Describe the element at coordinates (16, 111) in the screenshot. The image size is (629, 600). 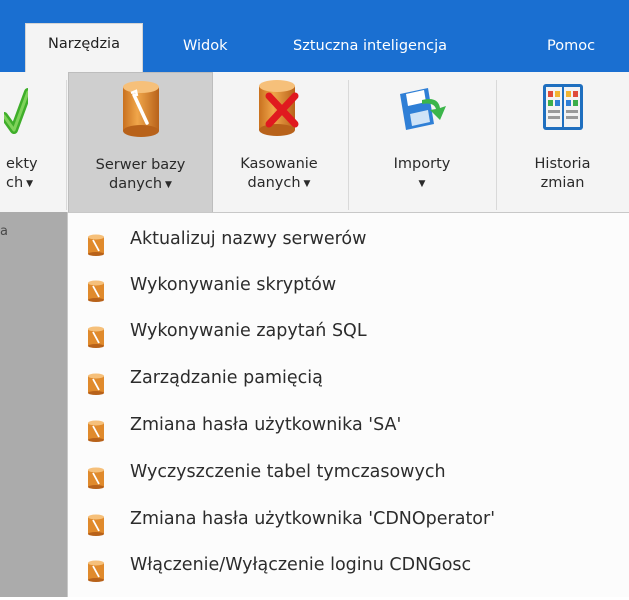
I see `checkmark-icon` at that location.